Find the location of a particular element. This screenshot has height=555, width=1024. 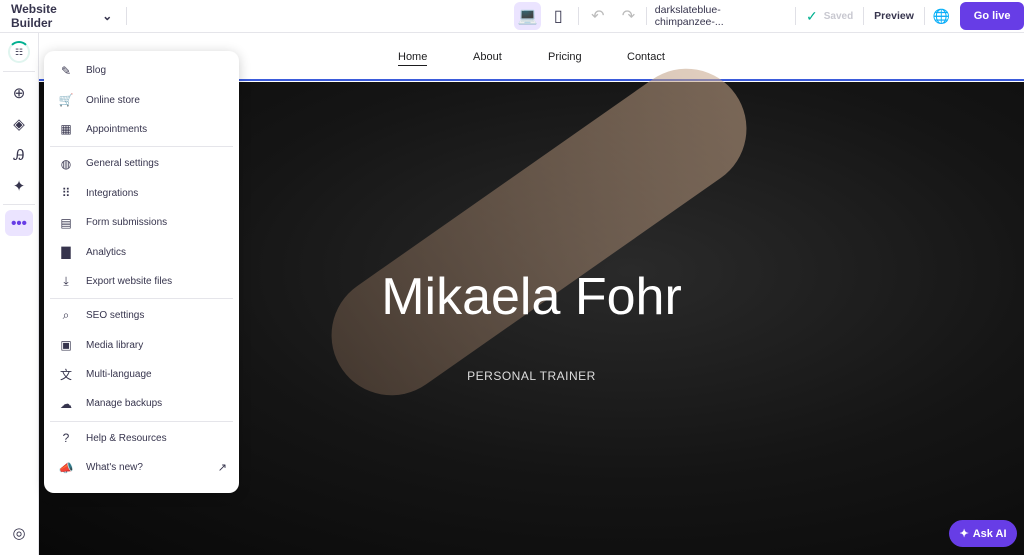

ask-ai-label: Ask AI is located at coordinates (989, 533).